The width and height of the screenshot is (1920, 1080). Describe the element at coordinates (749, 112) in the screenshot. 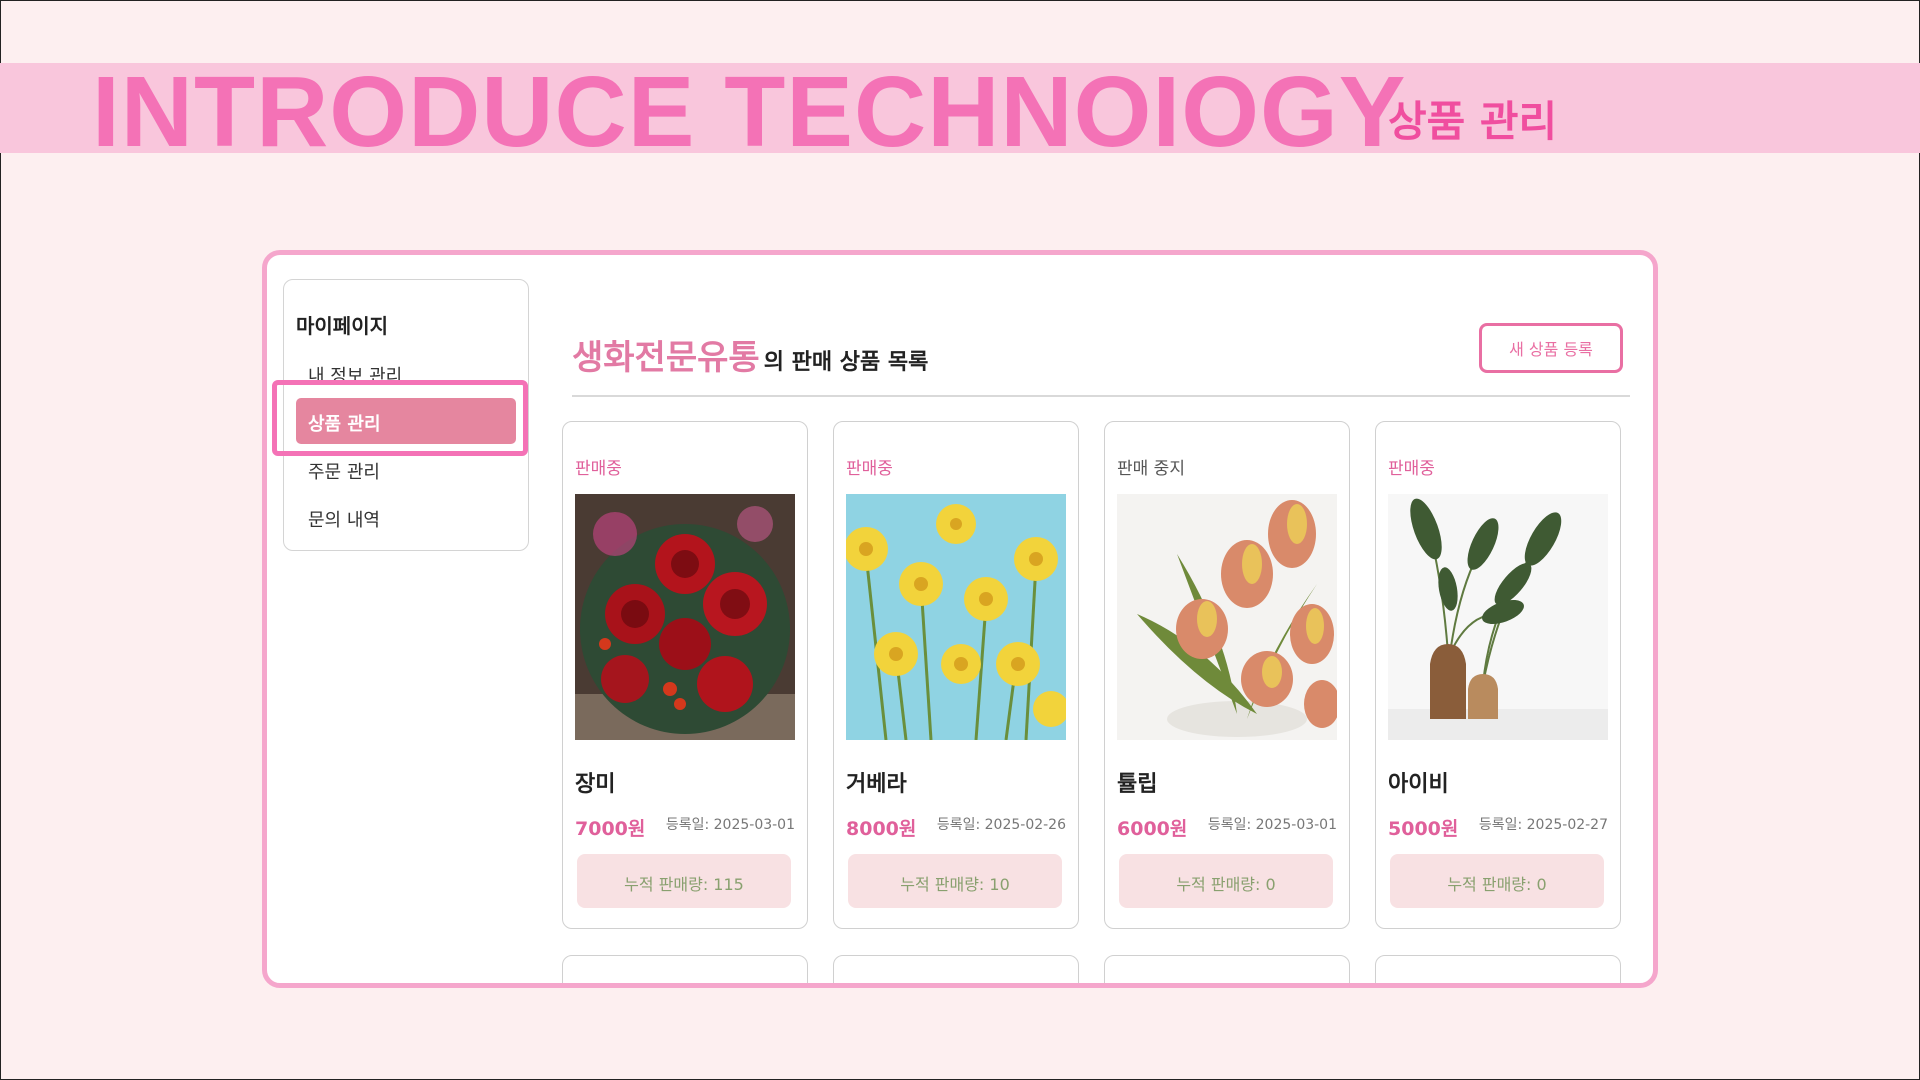

I see `banner-title: INTRODUCE TECHNOIOGY` at that location.